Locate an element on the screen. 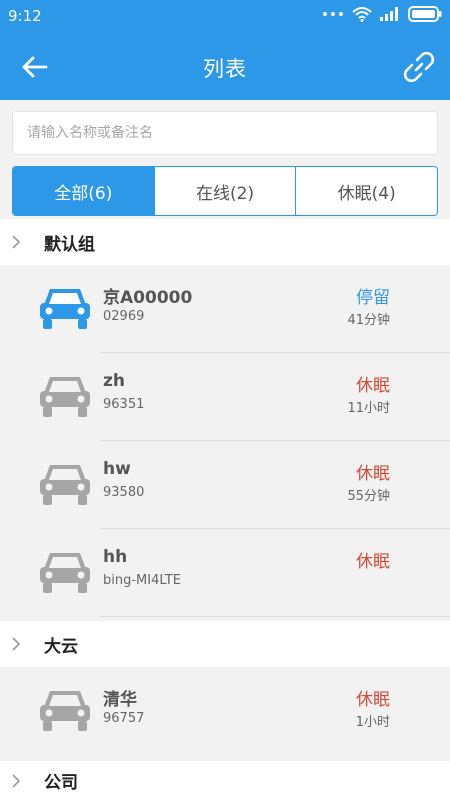 The image size is (450, 800). group-name: 公司 is located at coordinates (61, 783).